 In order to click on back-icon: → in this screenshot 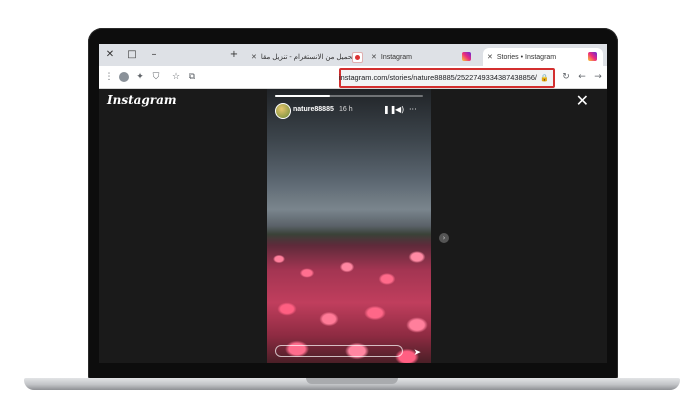, I will do `click(598, 77)`.